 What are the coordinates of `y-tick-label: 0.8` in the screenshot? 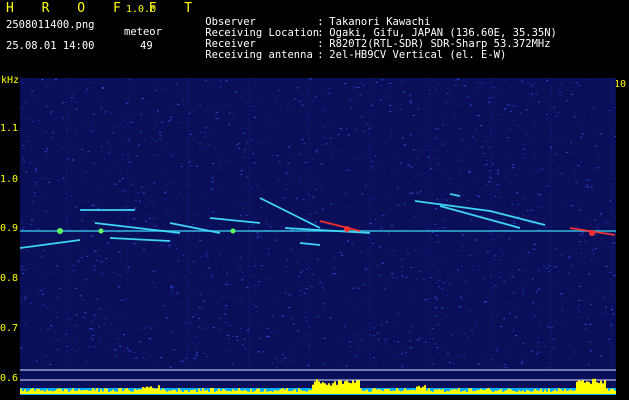 It's located at (9, 278).